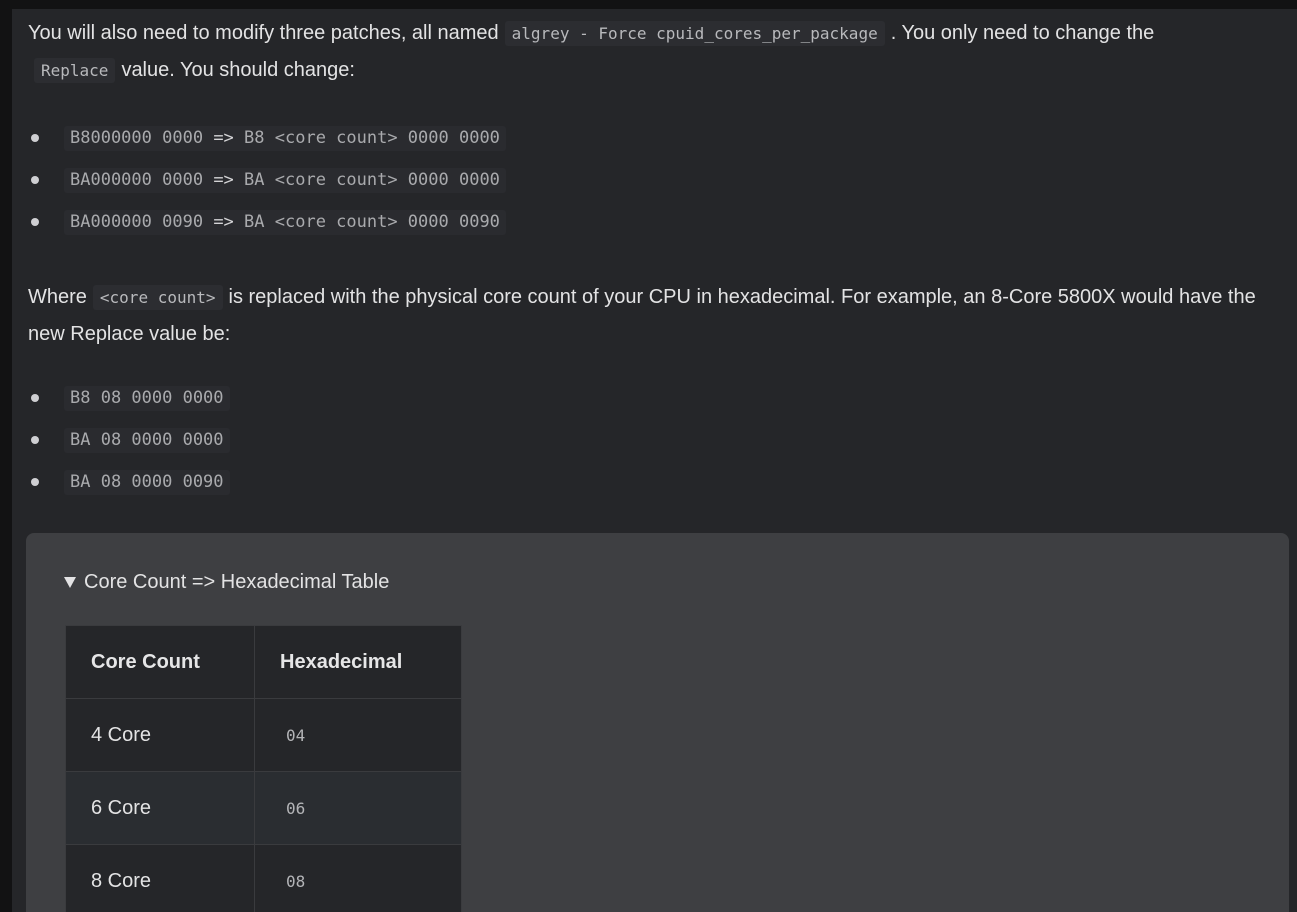 This screenshot has width=1297, height=912. I want to click on table-row: 6 Core 06, so click(263, 808).